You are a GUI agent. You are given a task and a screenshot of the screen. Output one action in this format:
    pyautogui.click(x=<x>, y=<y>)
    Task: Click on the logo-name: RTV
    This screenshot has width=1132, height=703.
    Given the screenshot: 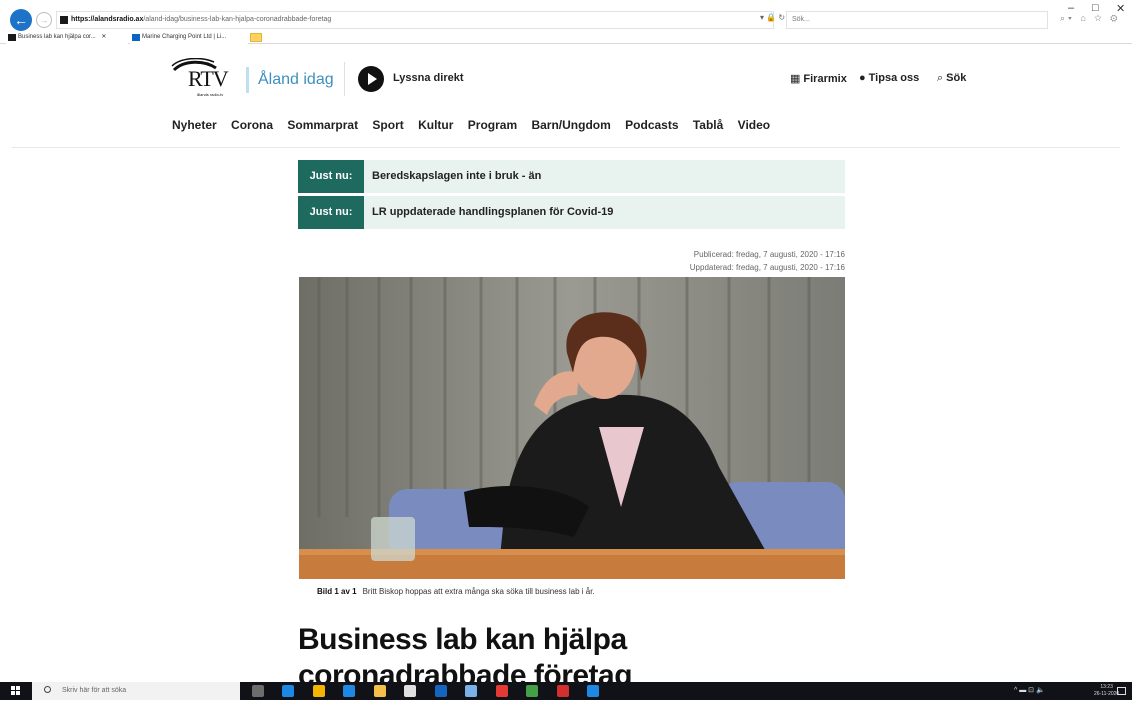 What is the action you would take?
    pyautogui.click(x=208, y=79)
    